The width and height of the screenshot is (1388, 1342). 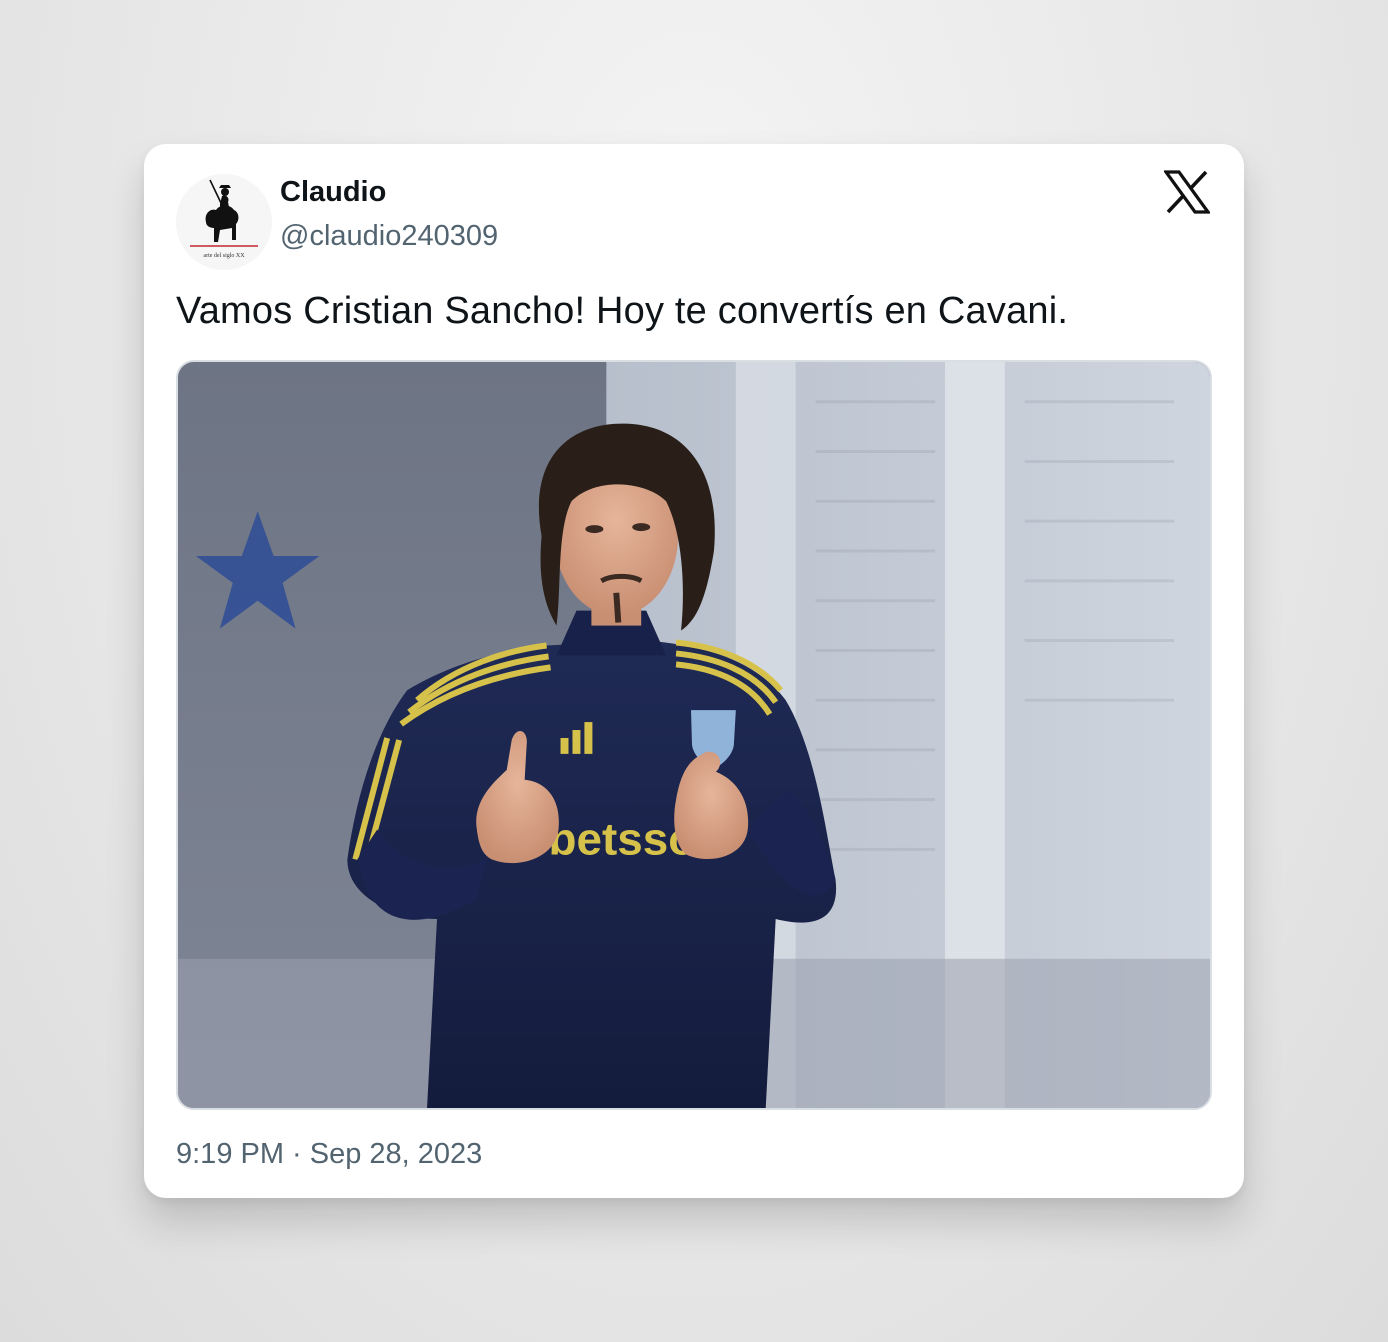 What do you see at coordinates (224, 256) in the screenshot?
I see `svg-text: arte del siglo XX` at bounding box center [224, 256].